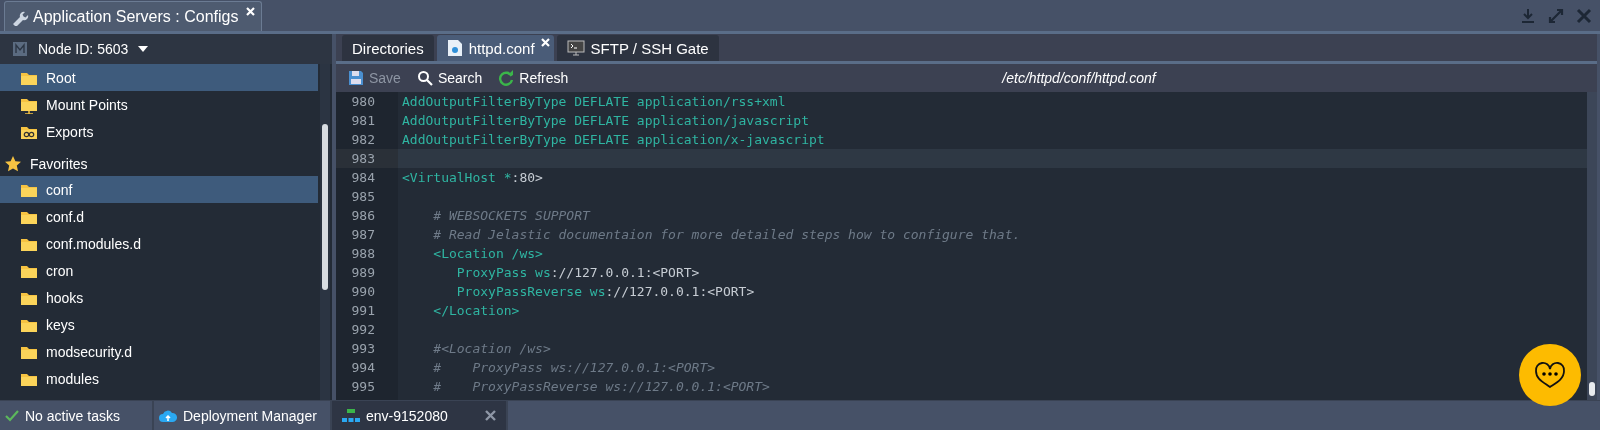 Image resolution: width=1600 pixels, height=430 pixels. Describe the element at coordinates (363, 253) in the screenshot. I see `line-number: 988` at that location.